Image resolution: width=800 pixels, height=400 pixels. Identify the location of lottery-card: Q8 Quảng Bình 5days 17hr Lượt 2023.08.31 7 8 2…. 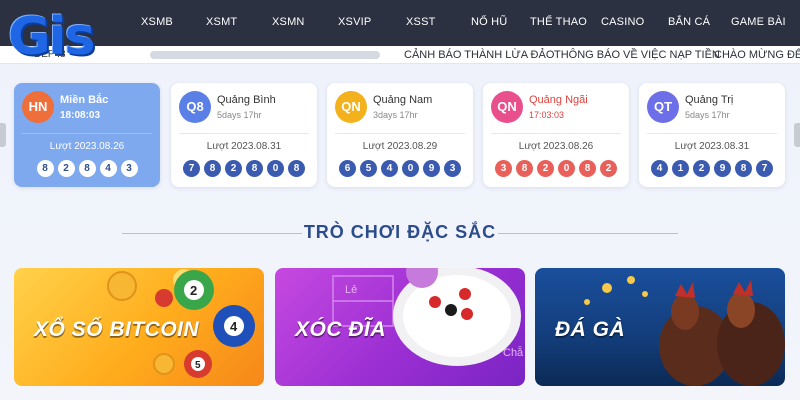
(244, 135).